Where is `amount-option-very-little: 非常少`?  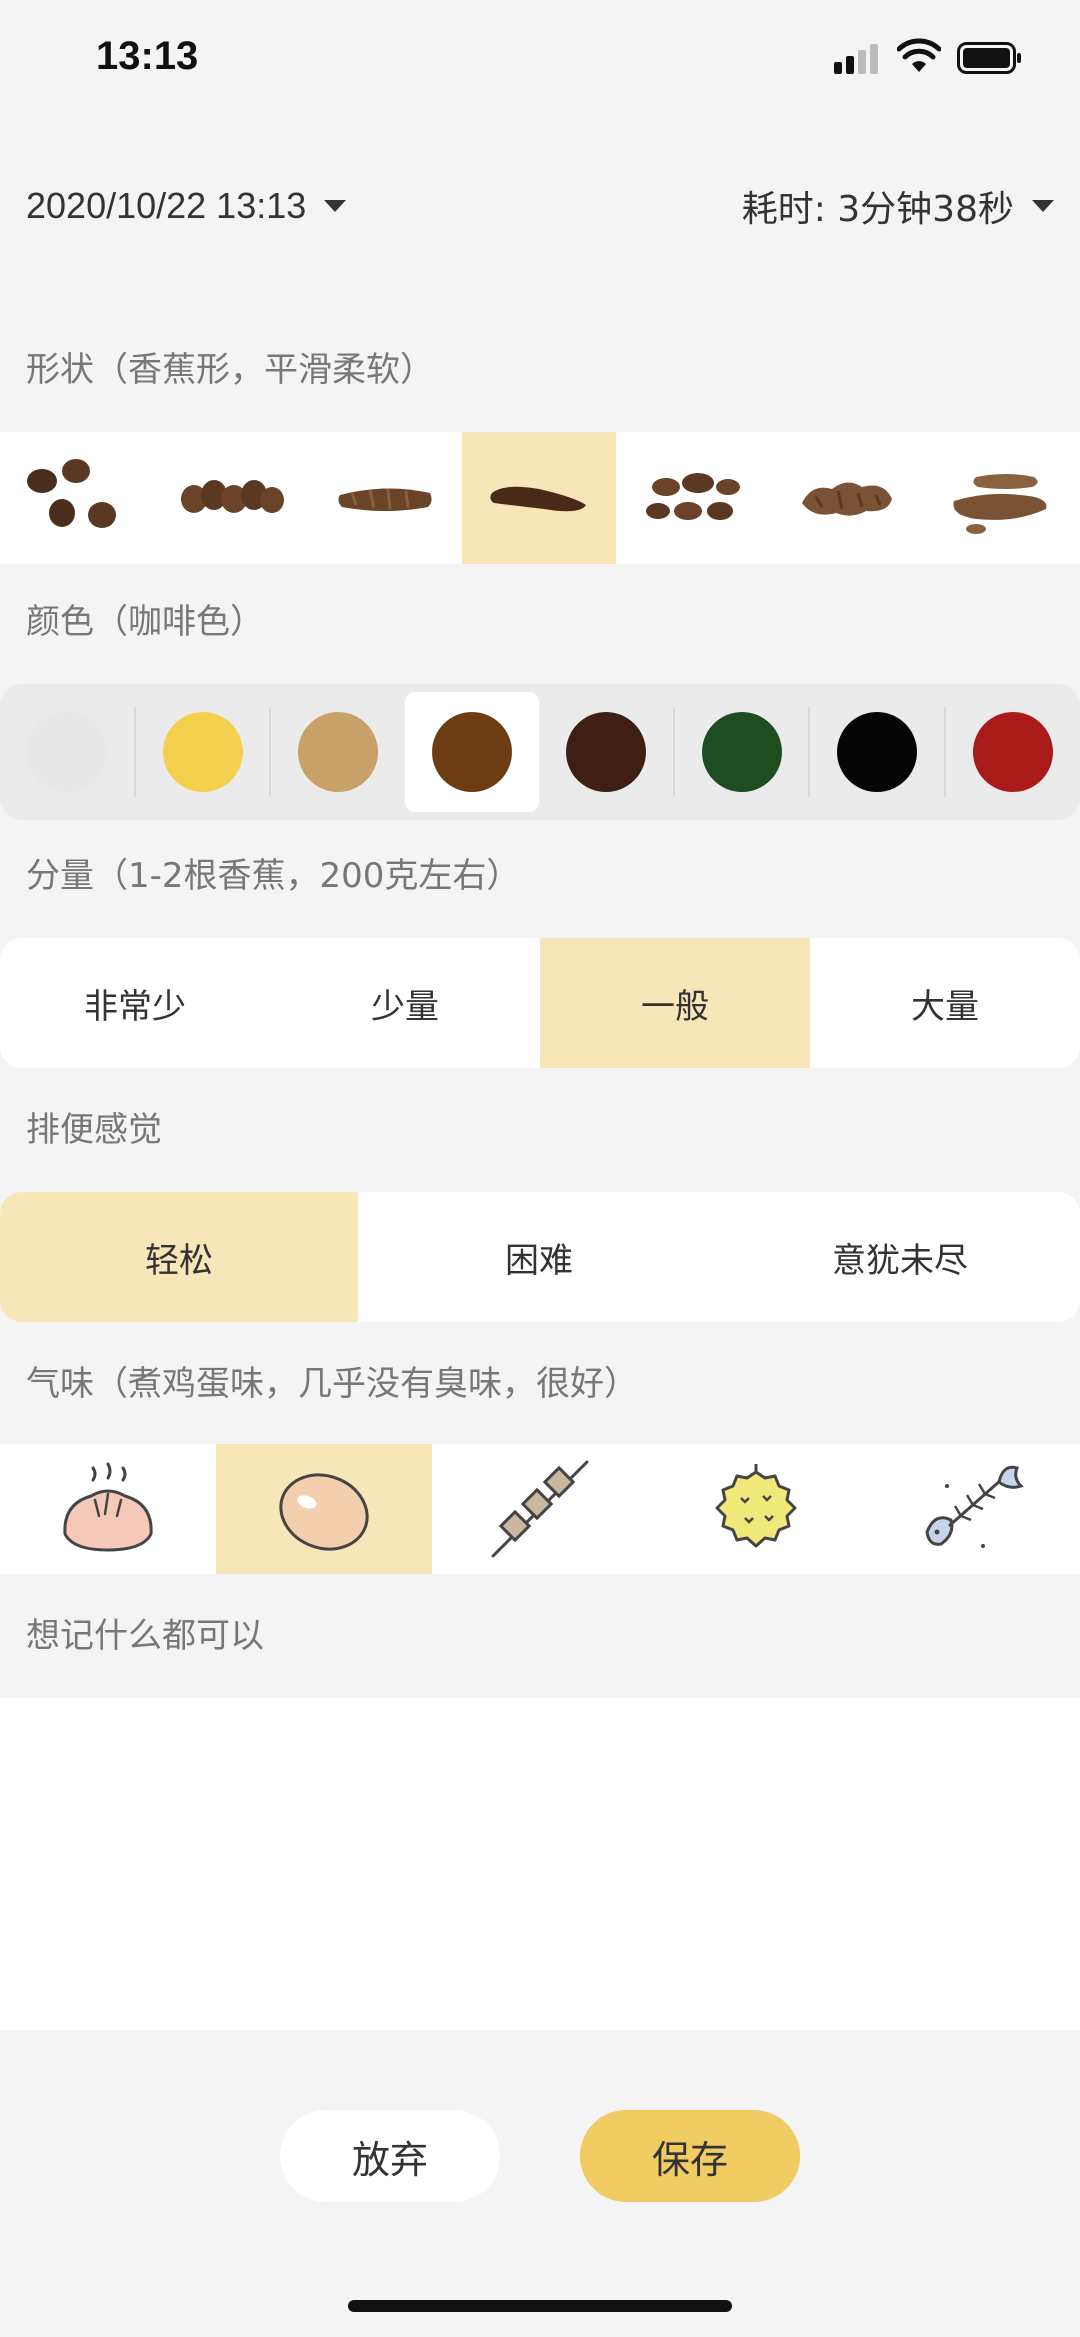
amount-option-very-little: 非常少 is located at coordinates (135, 1003).